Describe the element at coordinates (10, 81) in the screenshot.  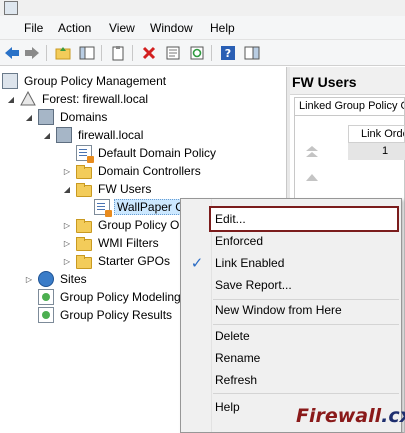
I see `group-policy-management-icon` at that location.